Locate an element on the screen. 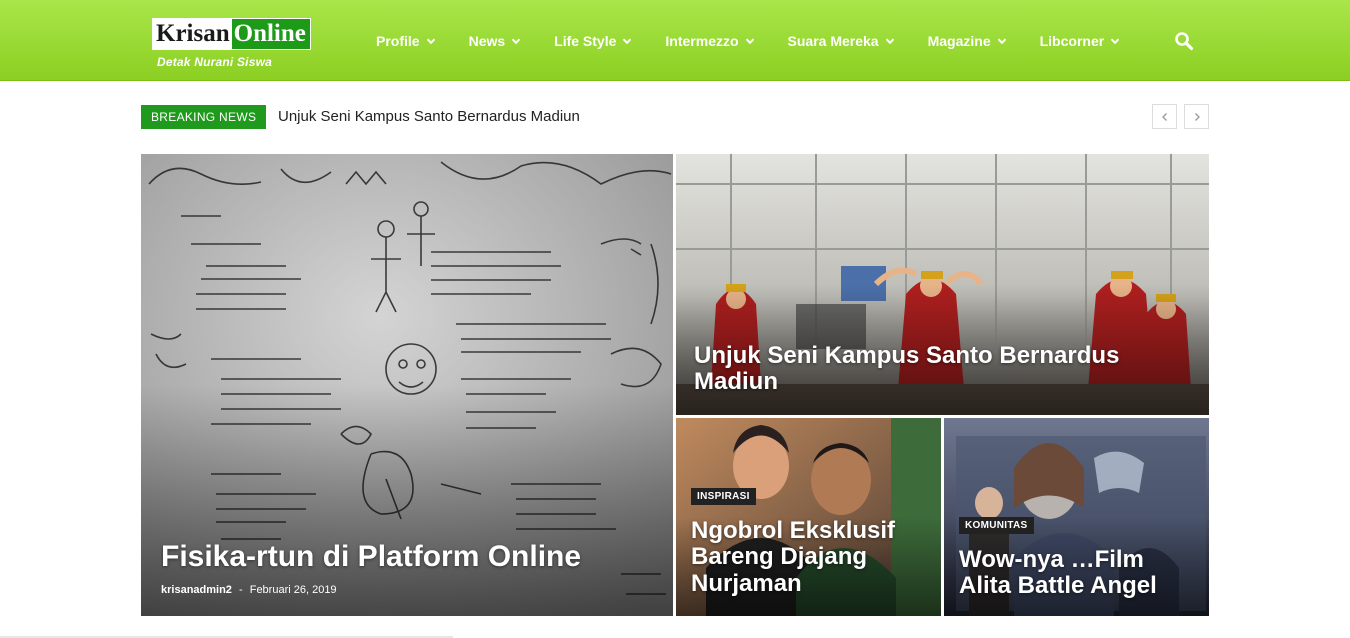 The image size is (1350, 638). nav-label: Life Style is located at coordinates (585, 40).